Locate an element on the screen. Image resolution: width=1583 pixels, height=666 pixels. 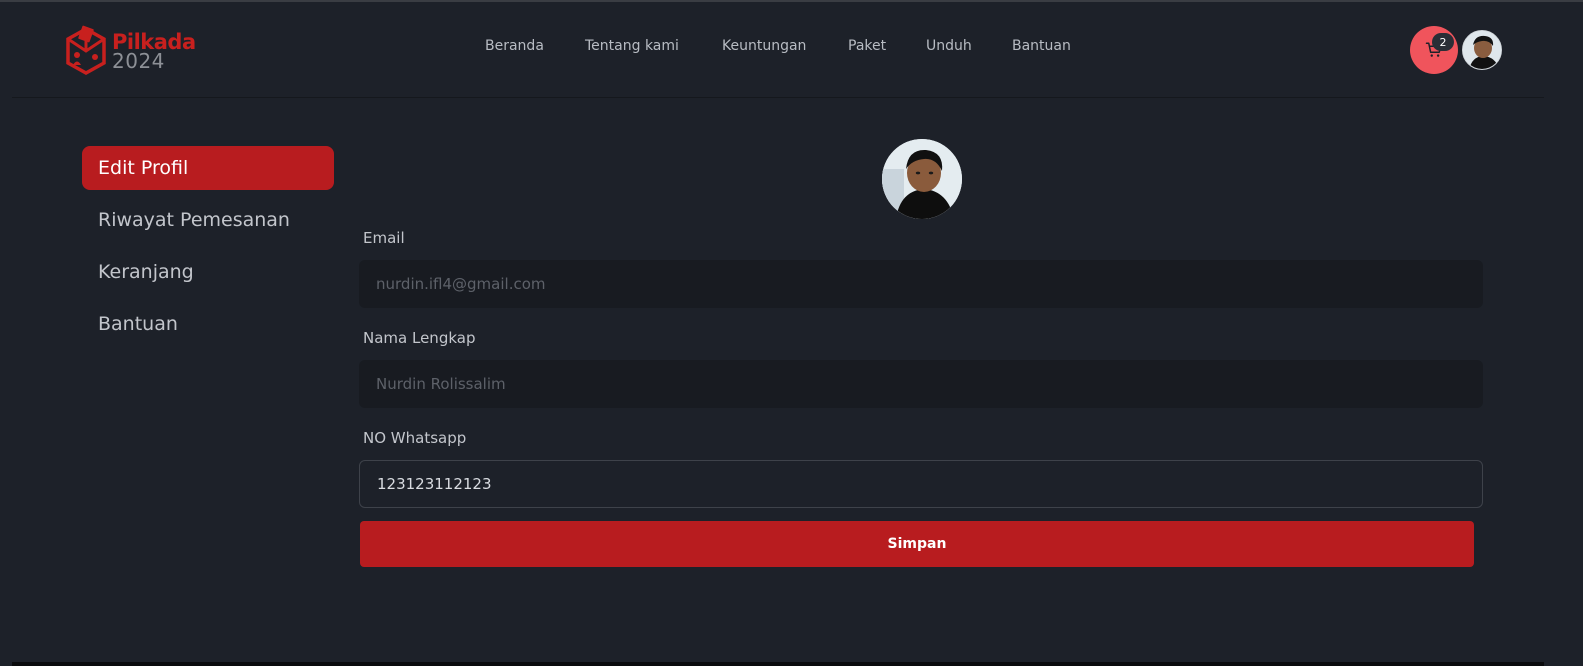
sidebar-item-riwayat-pemesanan: Riwayat Pemesanan is located at coordinates (208, 220).